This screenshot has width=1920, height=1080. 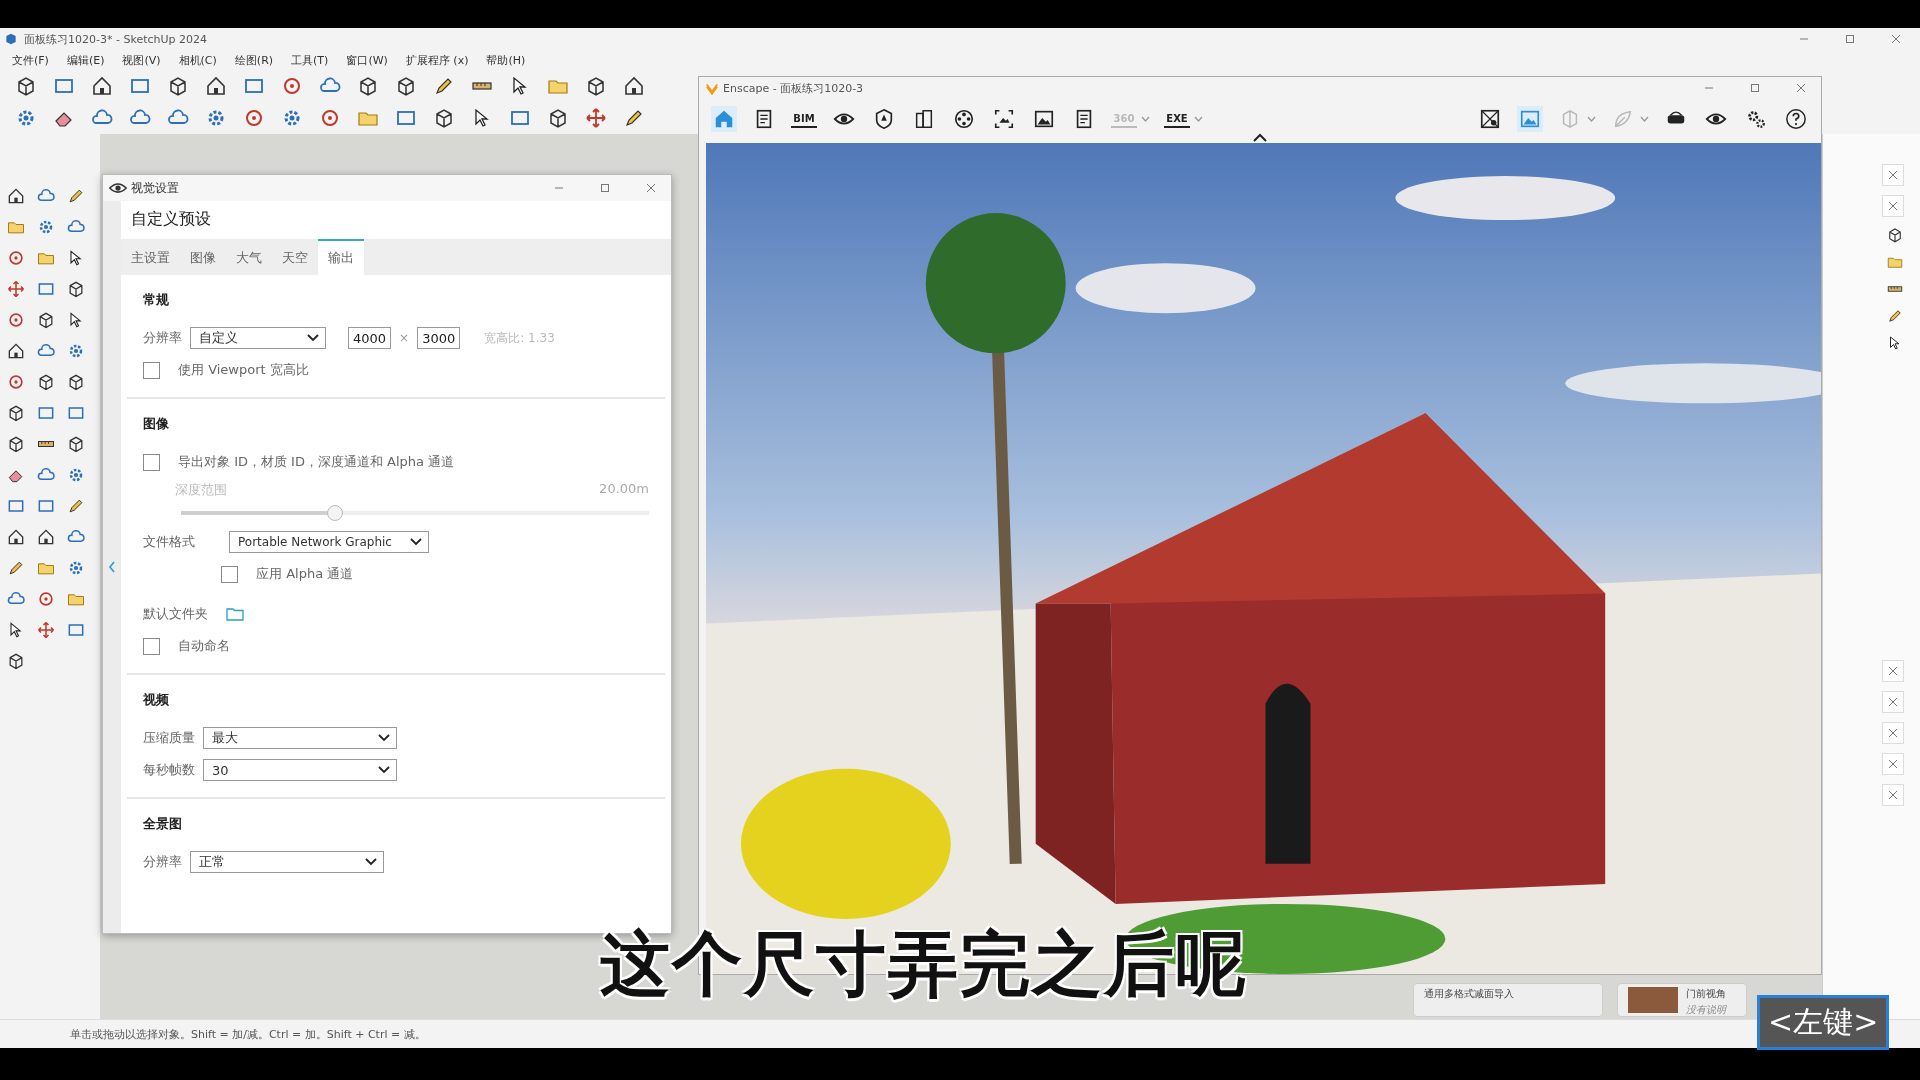 I want to click on field-label: 文件格式, so click(x=169, y=542).